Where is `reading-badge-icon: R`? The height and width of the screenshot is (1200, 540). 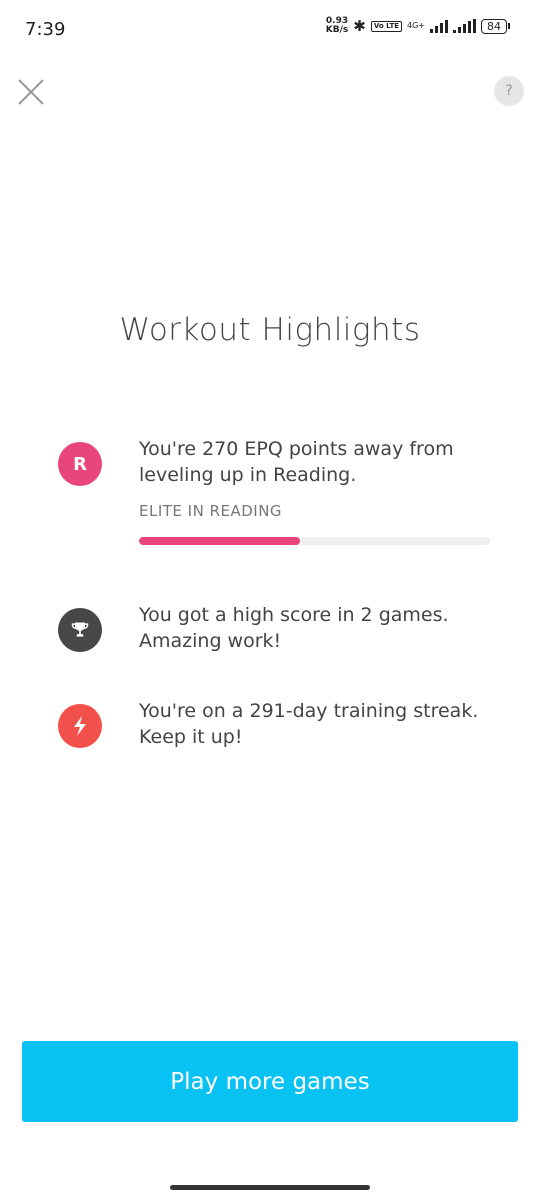 reading-badge-icon: R is located at coordinates (80, 464).